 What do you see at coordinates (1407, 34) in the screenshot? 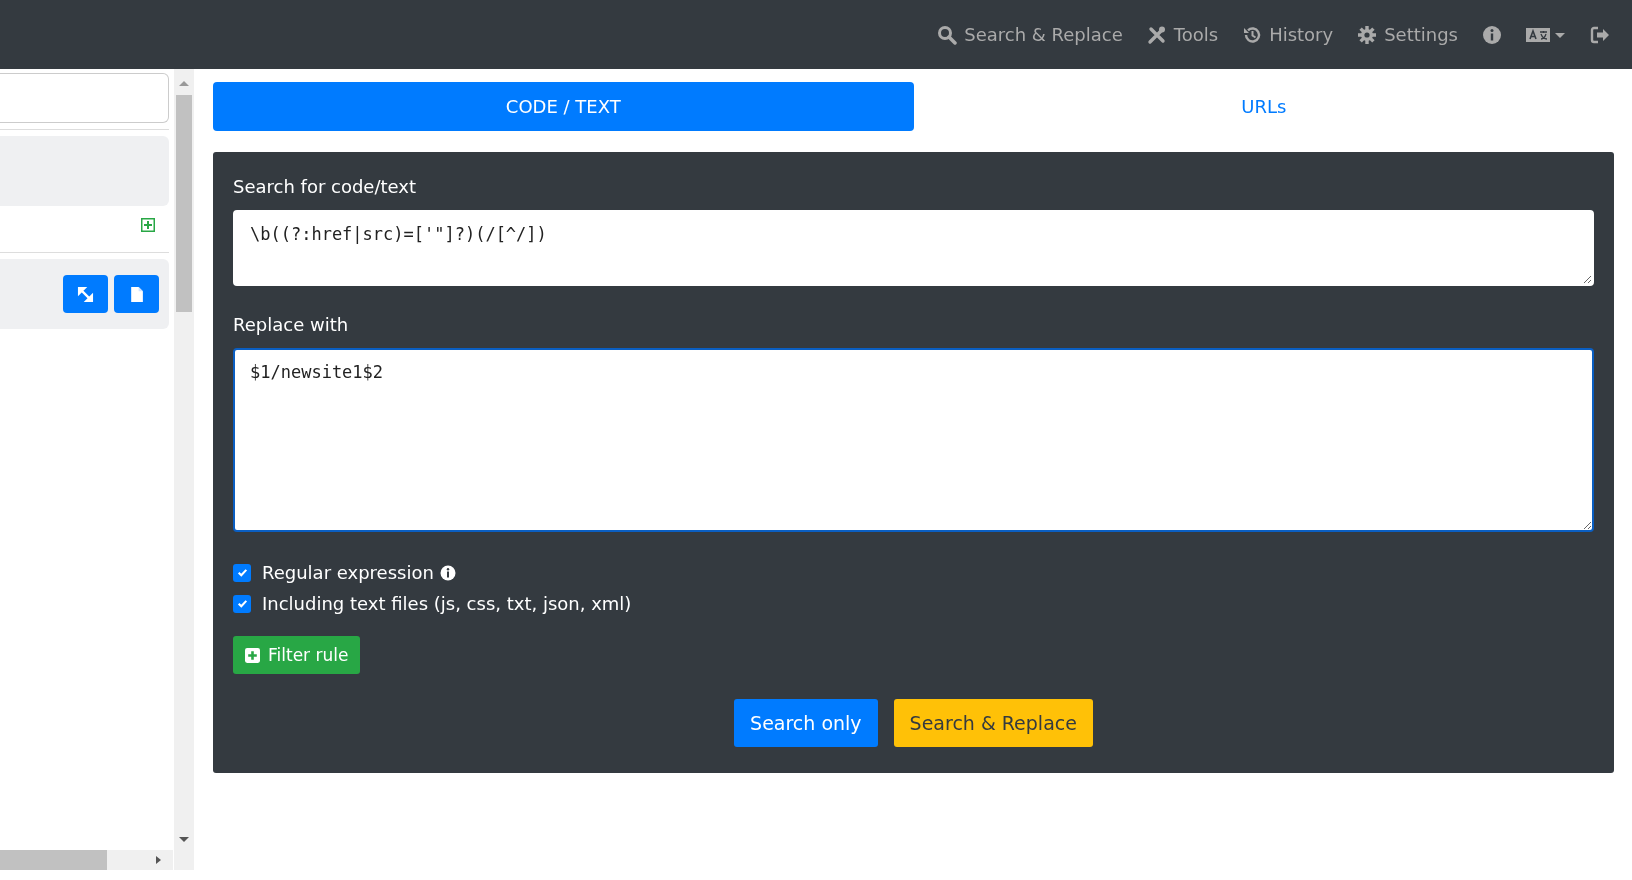
I see `nav-link: Settings` at bounding box center [1407, 34].